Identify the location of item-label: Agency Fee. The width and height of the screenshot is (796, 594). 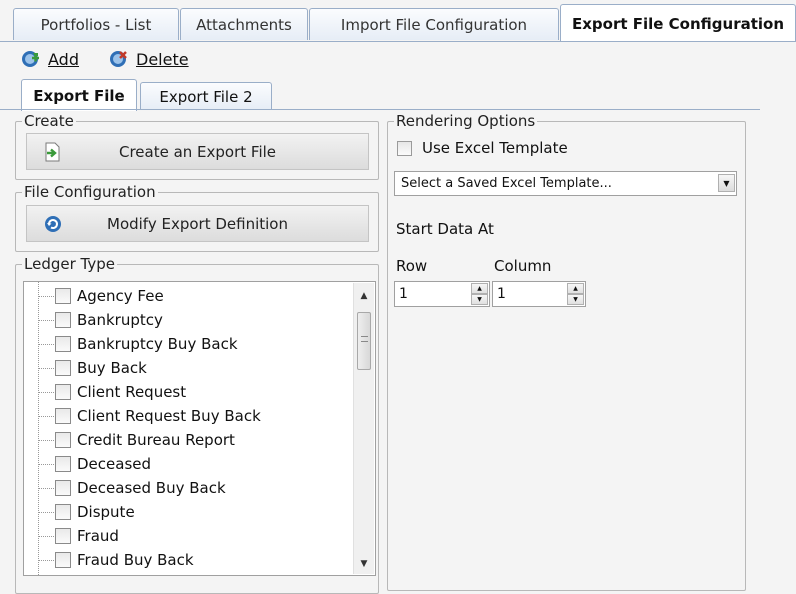
(120, 296).